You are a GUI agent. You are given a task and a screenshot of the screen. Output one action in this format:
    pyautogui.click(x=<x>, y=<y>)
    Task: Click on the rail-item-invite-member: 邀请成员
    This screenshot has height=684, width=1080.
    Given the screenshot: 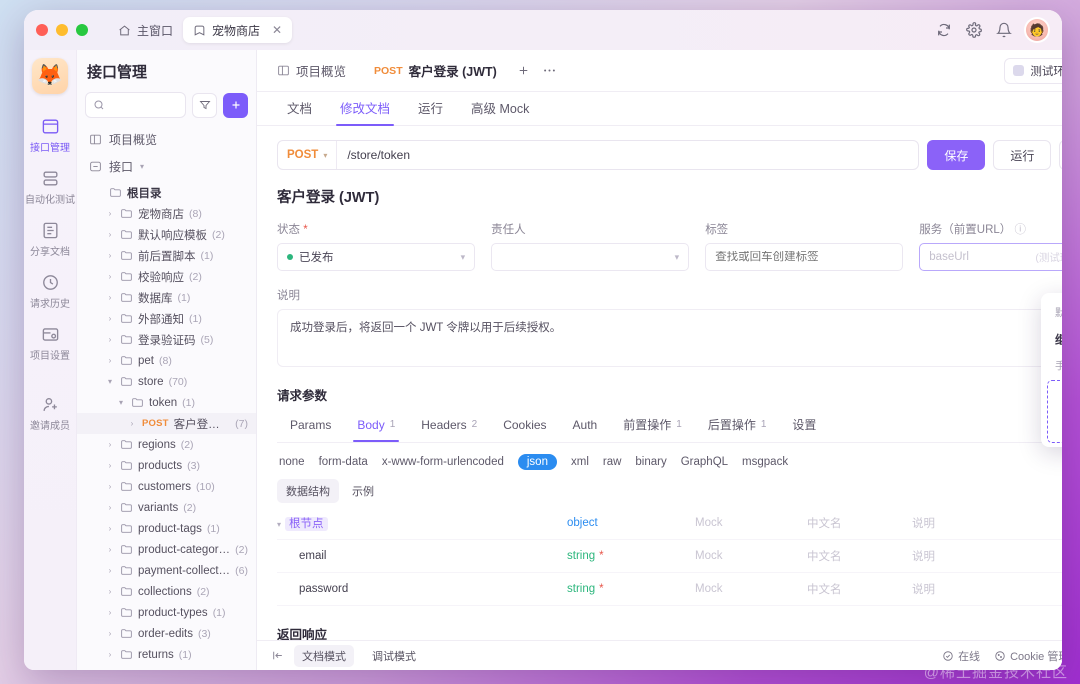 What is the action you would take?
    pyautogui.click(x=50, y=413)
    